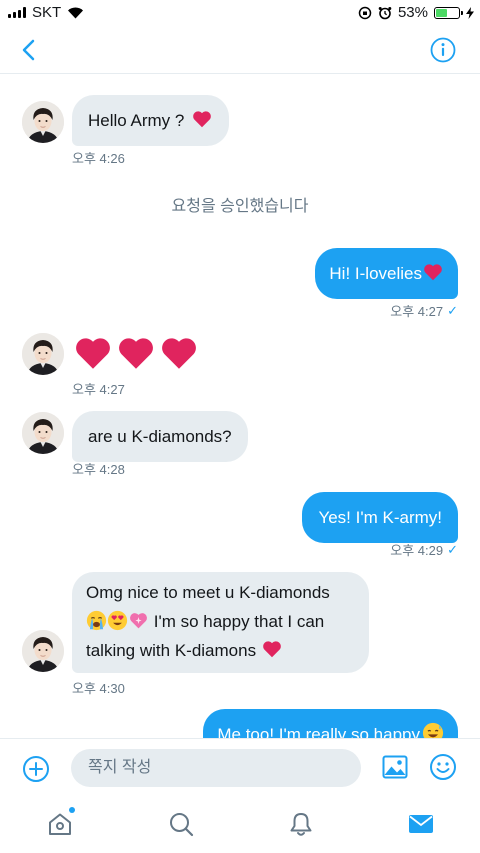 The height and width of the screenshot is (853, 480). What do you see at coordinates (98, 158) in the screenshot?
I see `message-timestamp: 오후 4:26` at bounding box center [98, 158].